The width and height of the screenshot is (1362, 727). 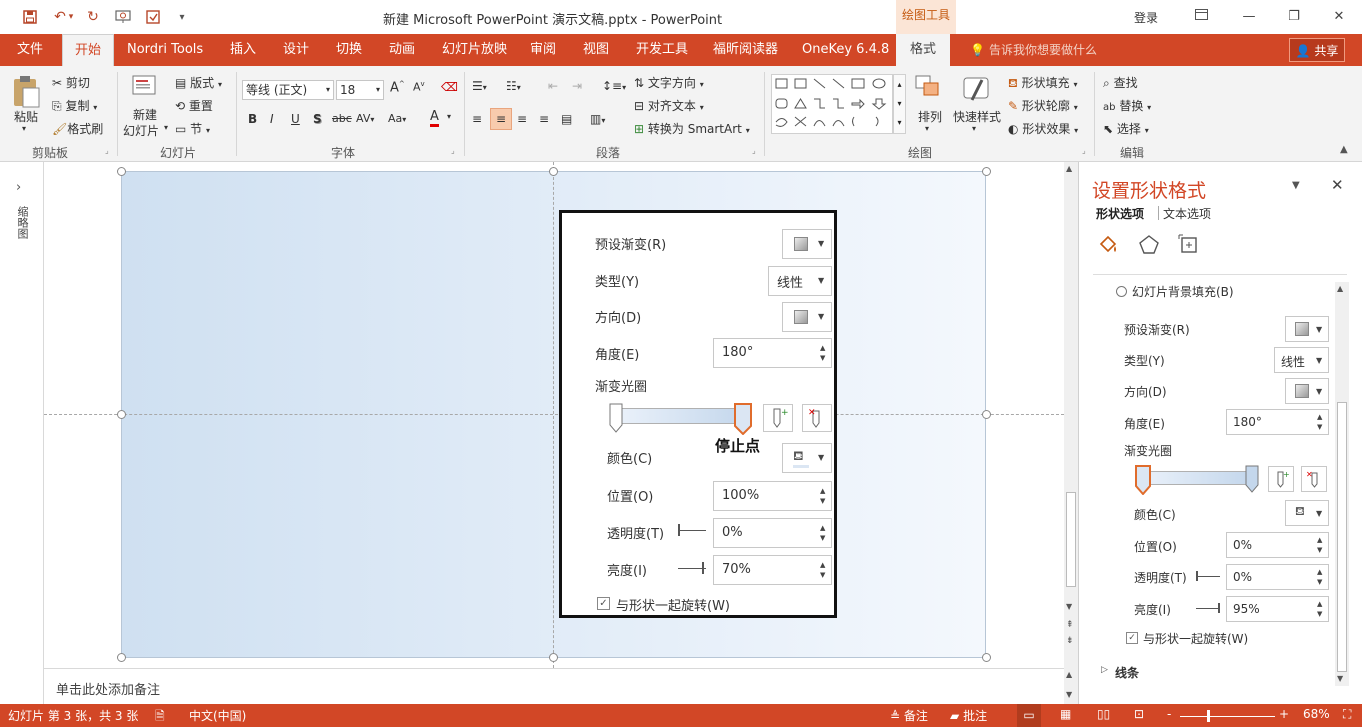 I want to click on pane-rotate-checkbox: ✓, so click(x=1132, y=638).